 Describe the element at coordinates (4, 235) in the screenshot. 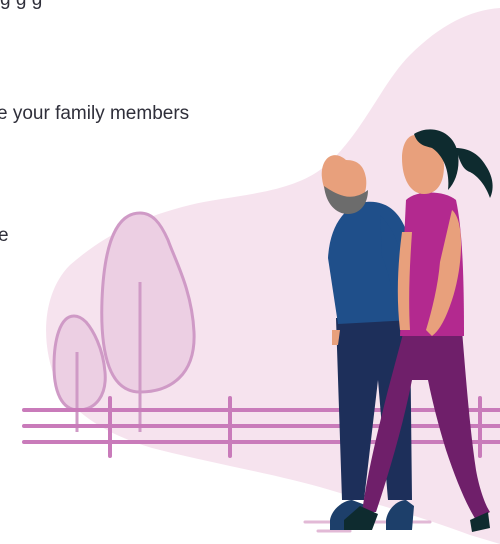

I see `text-line-3: e` at that location.